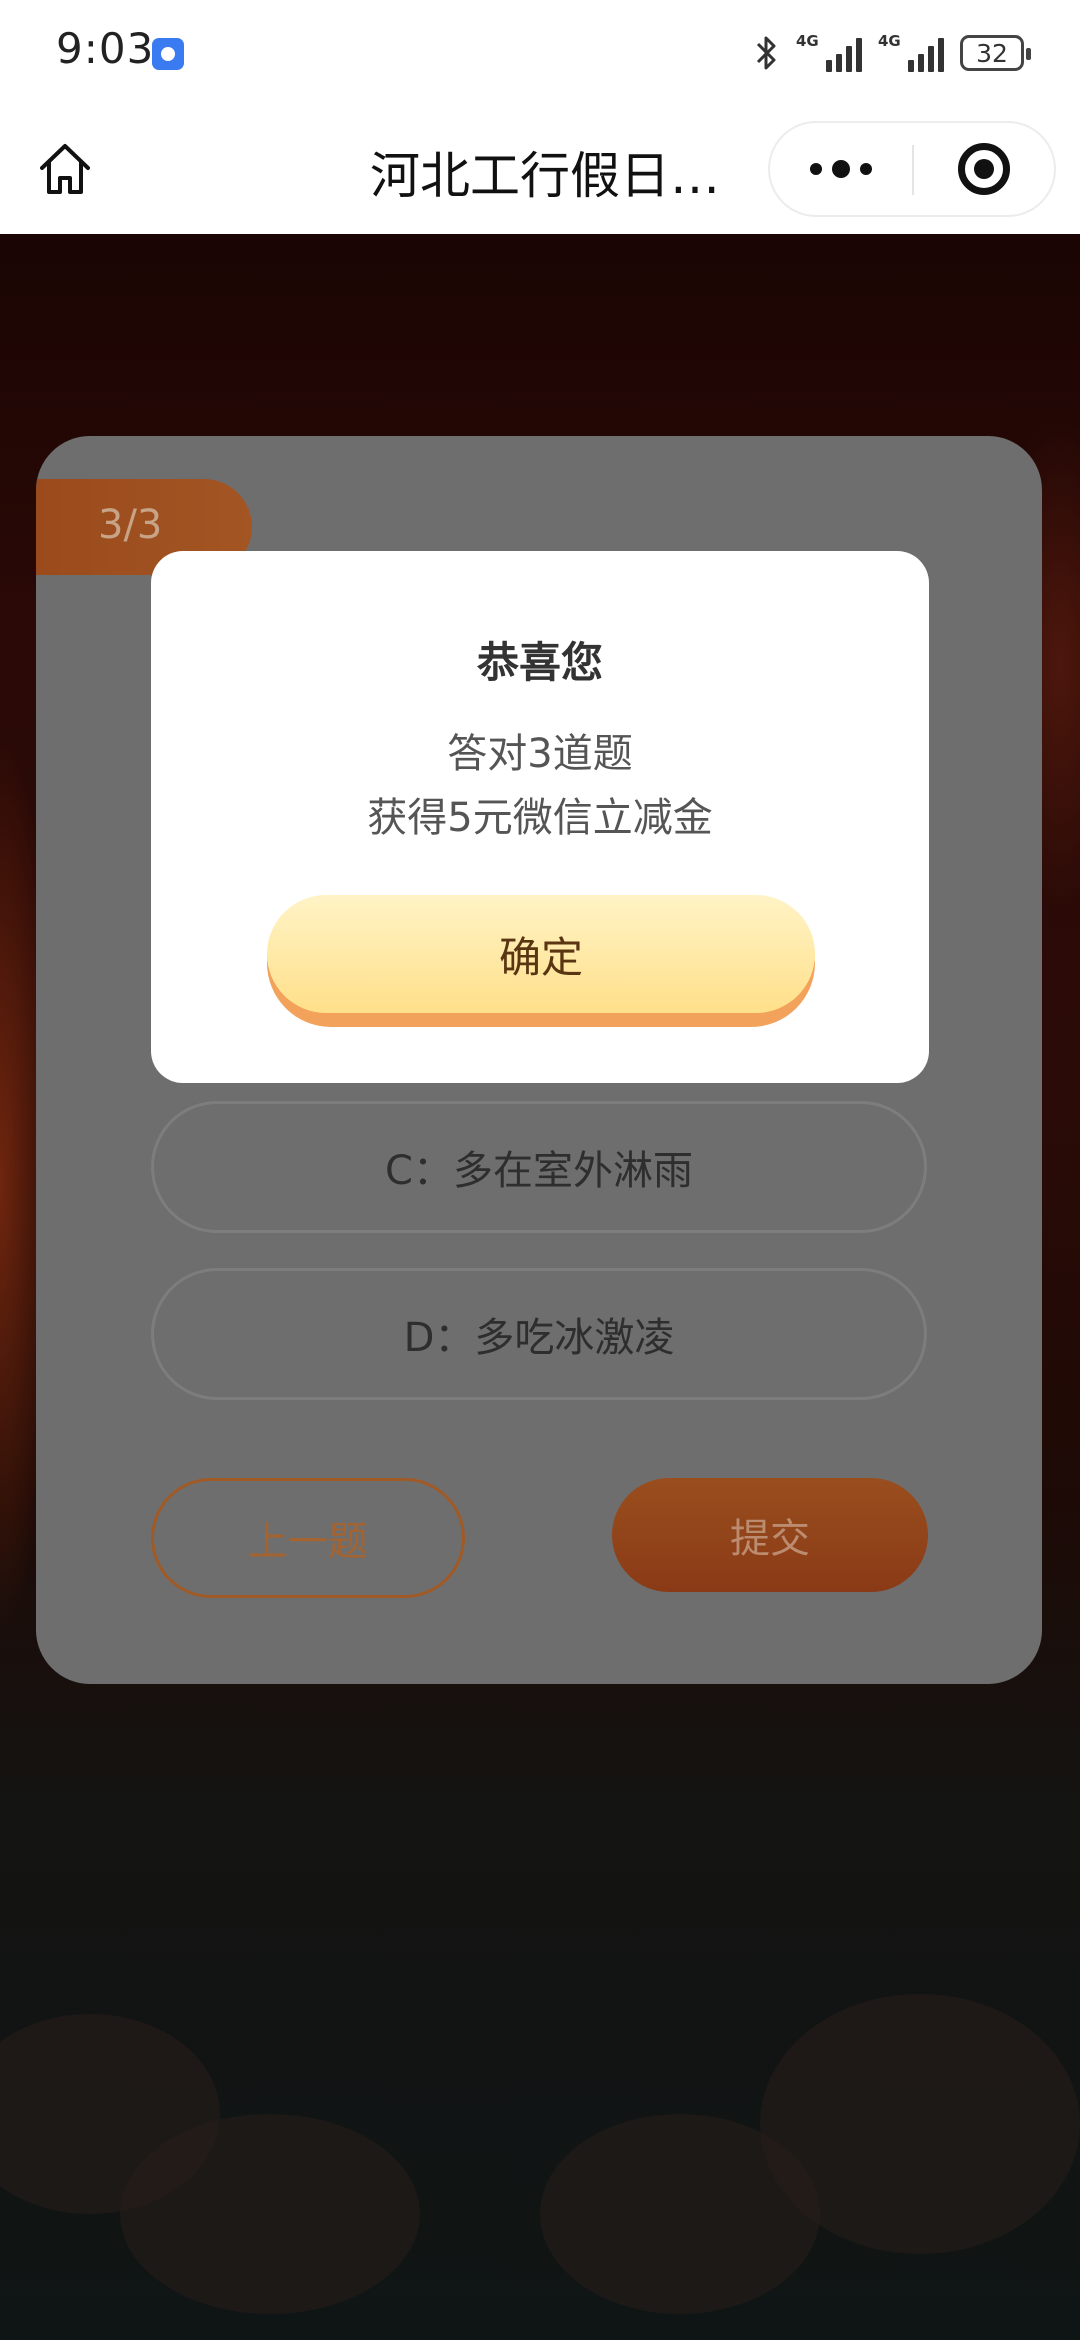 This screenshot has height=2340, width=1080. I want to click on home-icon, so click(65, 169).